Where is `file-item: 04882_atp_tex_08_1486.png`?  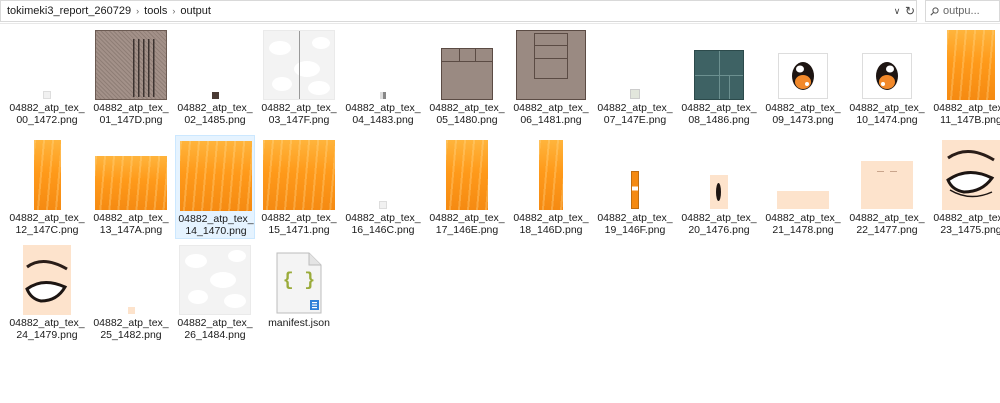
file-item: 04882_atp_tex_08_1486.png is located at coordinates (719, 77).